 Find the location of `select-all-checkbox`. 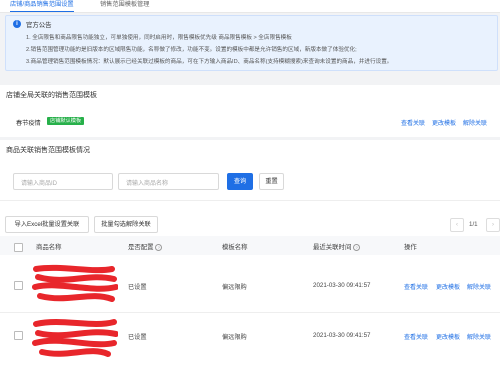

select-all-checkbox is located at coordinates (18, 247).